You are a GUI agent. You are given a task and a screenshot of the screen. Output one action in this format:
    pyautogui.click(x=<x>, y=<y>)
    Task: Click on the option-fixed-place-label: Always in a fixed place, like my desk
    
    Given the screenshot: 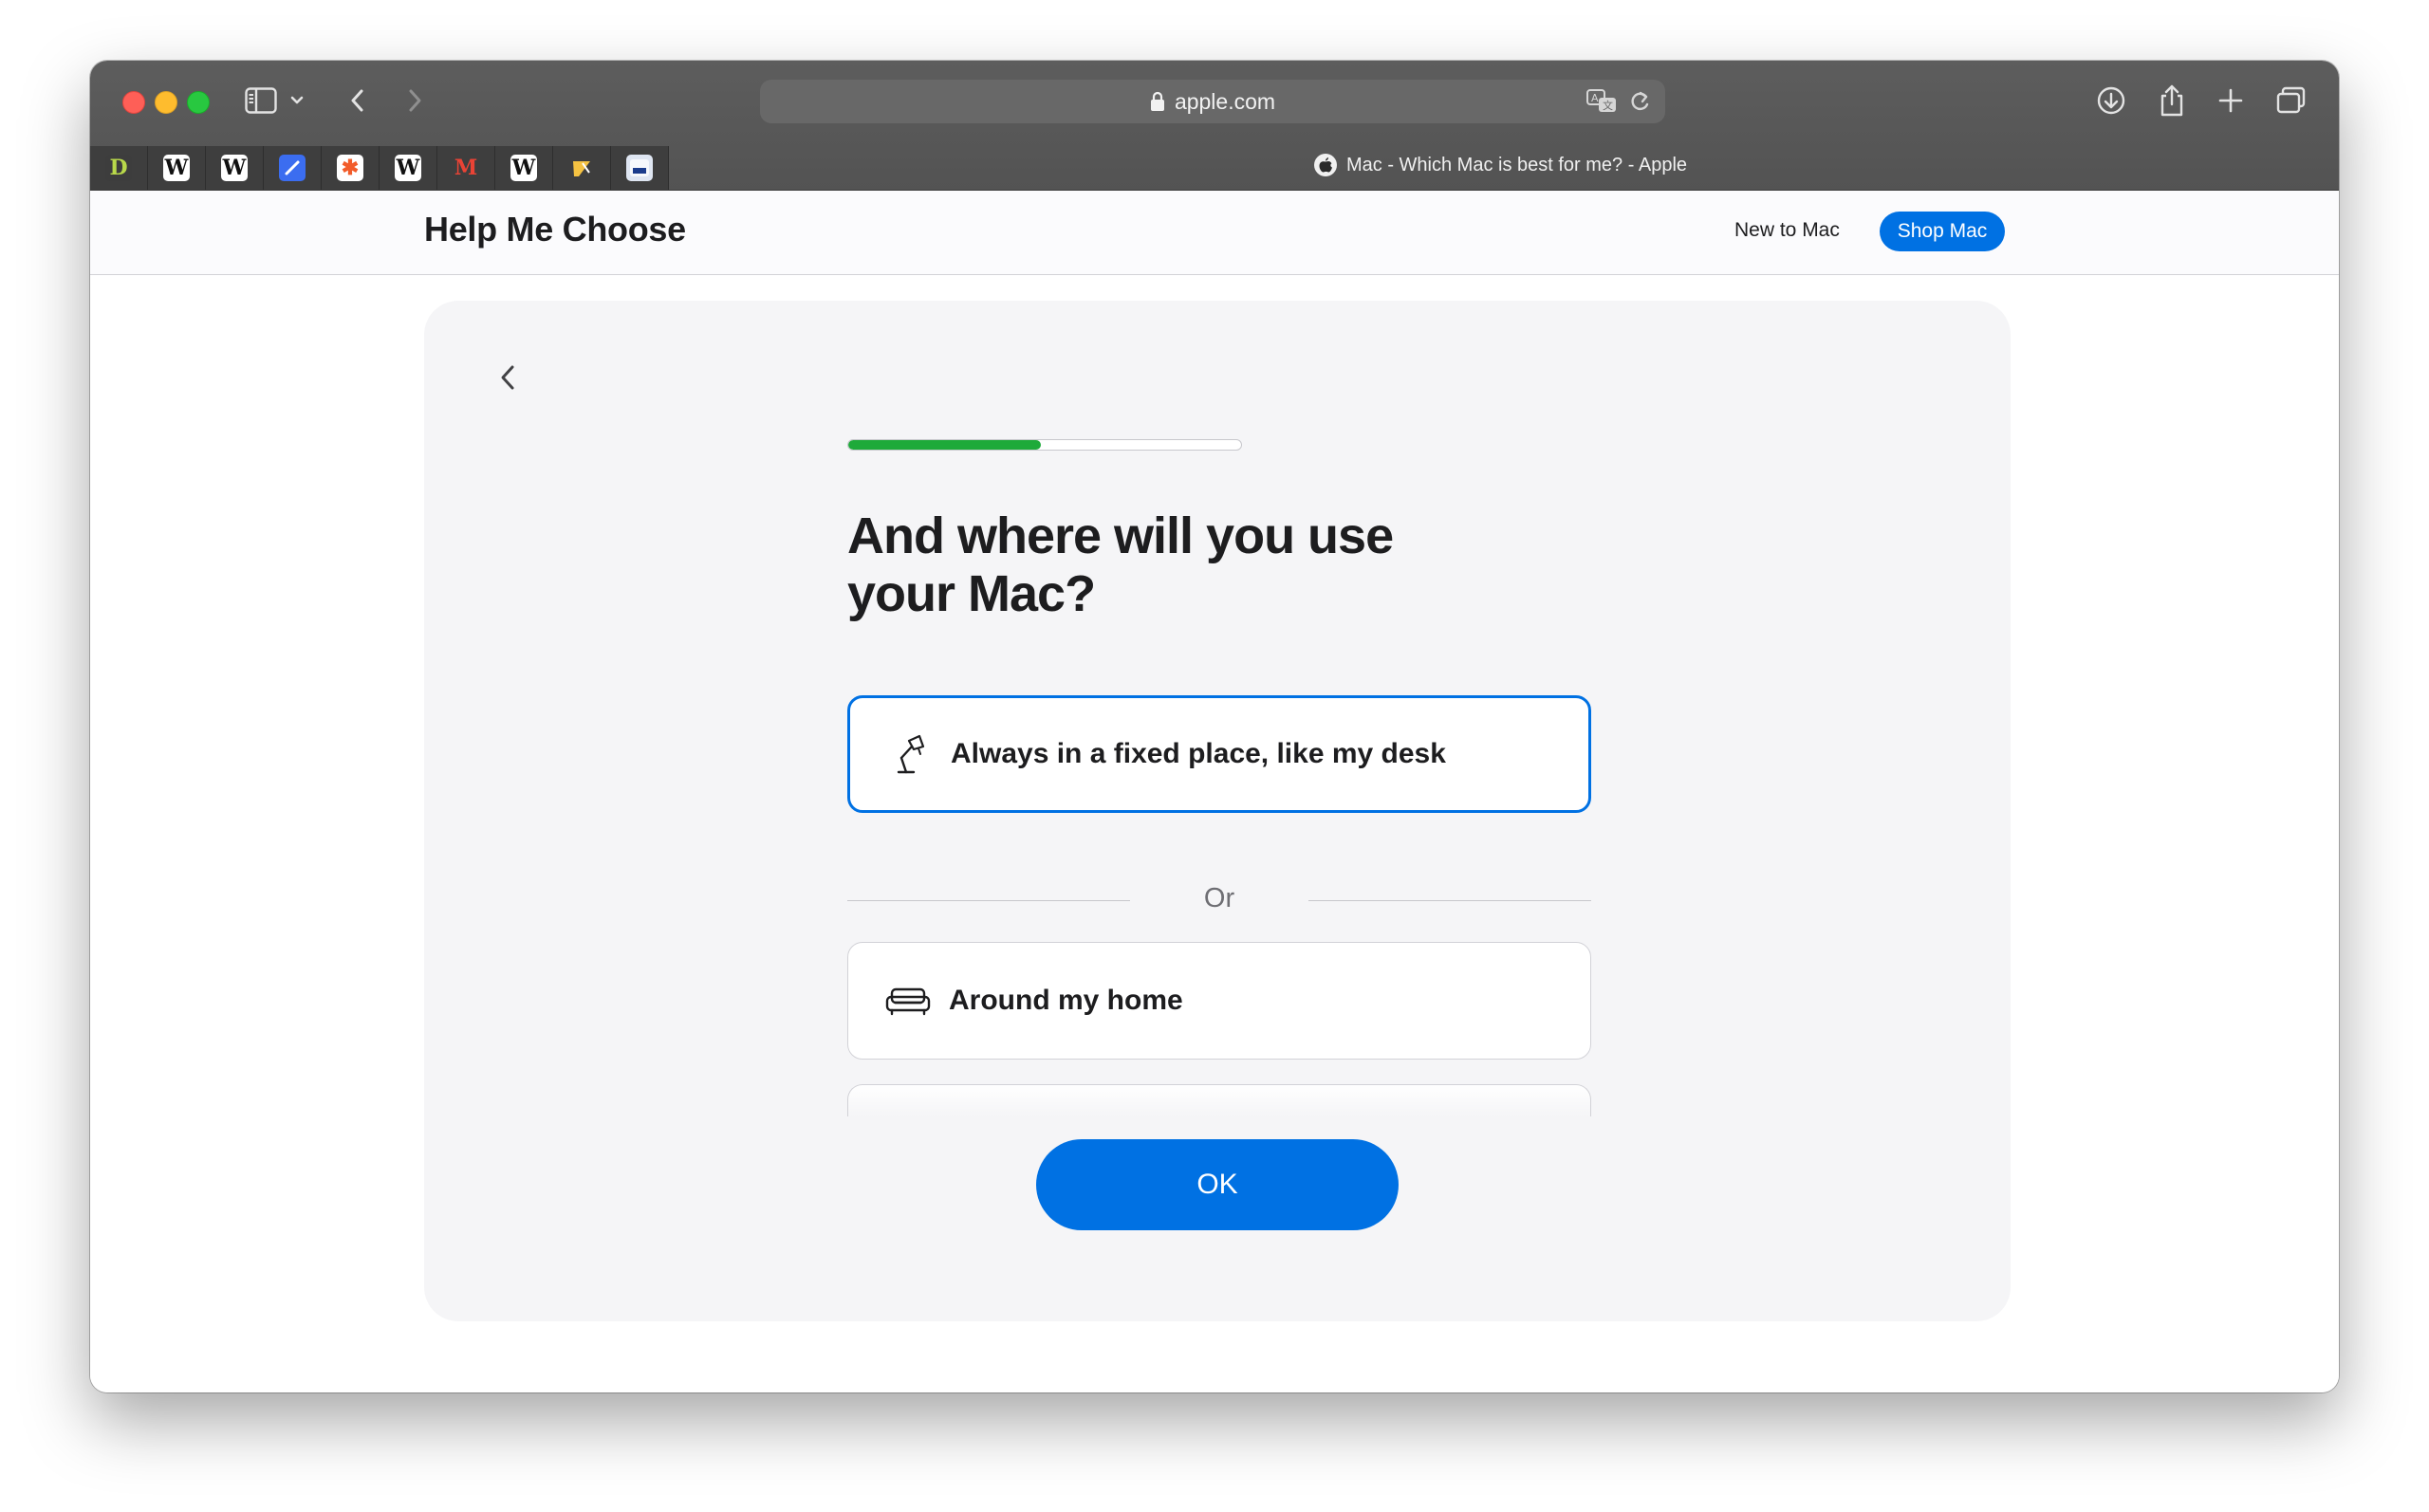 What is the action you would take?
    pyautogui.click(x=1198, y=753)
    